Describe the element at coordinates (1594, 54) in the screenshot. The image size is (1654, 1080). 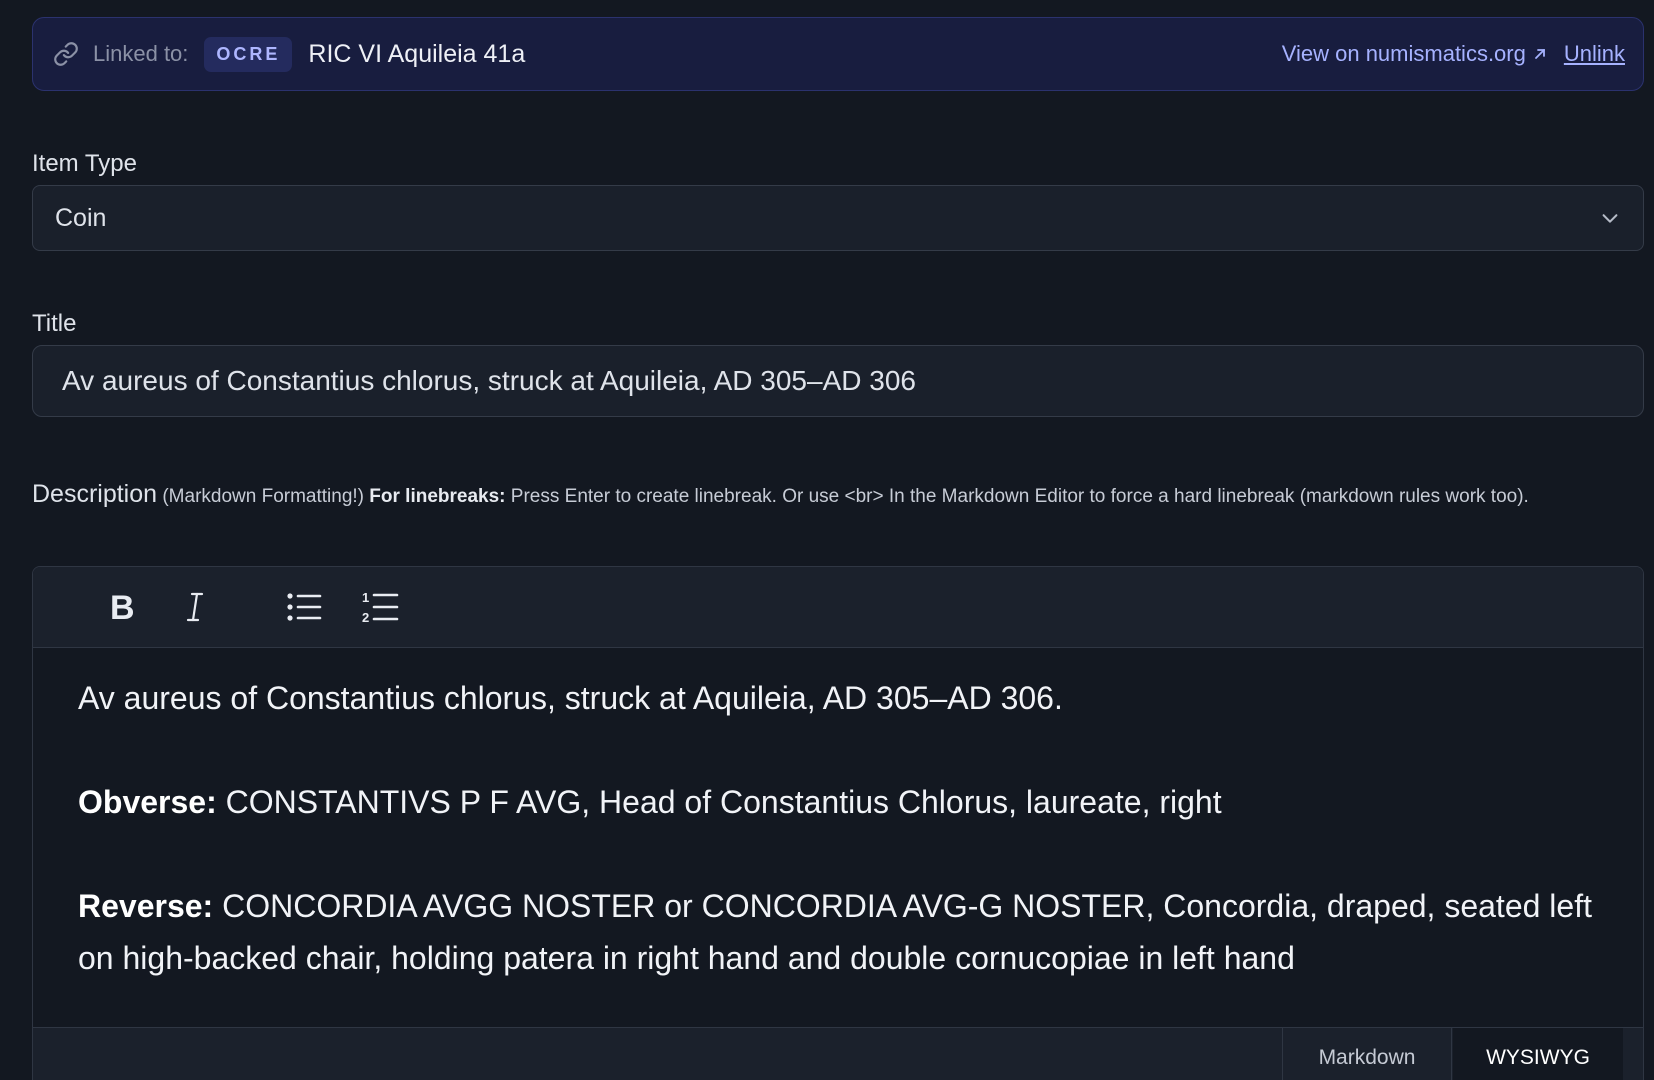
I see `unlink-button: Unlink` at that location.